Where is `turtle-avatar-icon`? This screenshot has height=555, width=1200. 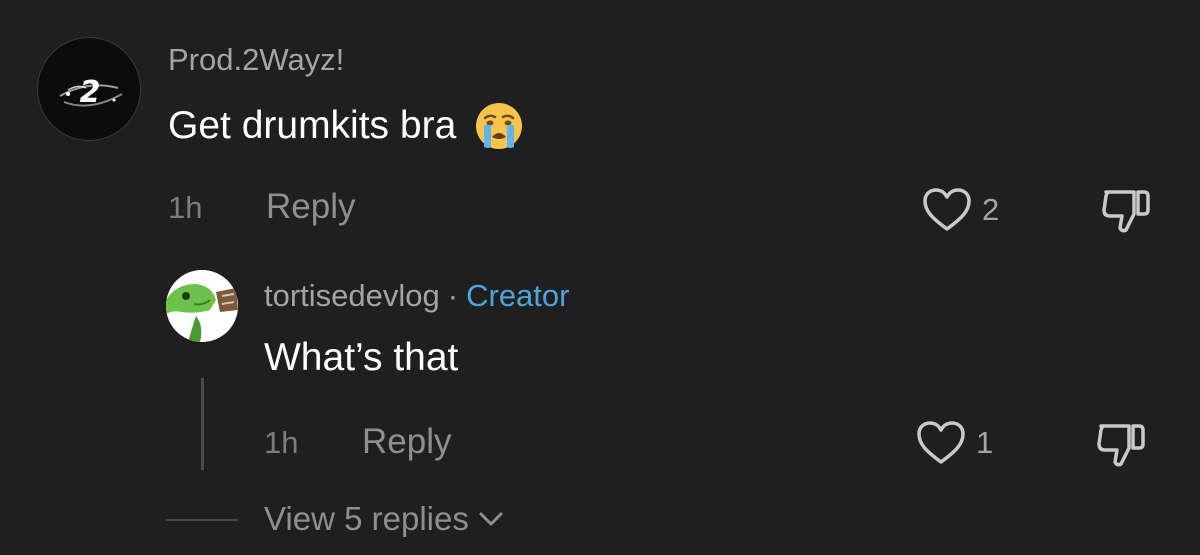 turtle-avatar-icon is located at coordinates (202, 306).